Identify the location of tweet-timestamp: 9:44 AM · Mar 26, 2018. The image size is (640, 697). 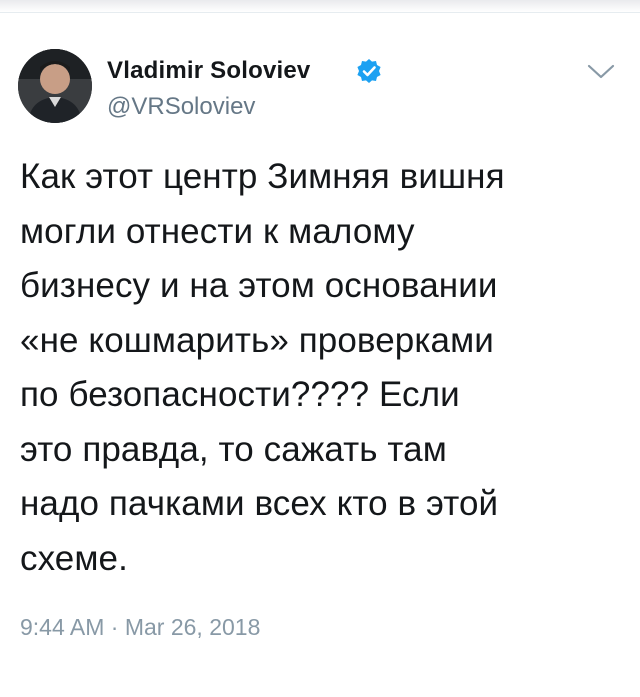
(140, 627).